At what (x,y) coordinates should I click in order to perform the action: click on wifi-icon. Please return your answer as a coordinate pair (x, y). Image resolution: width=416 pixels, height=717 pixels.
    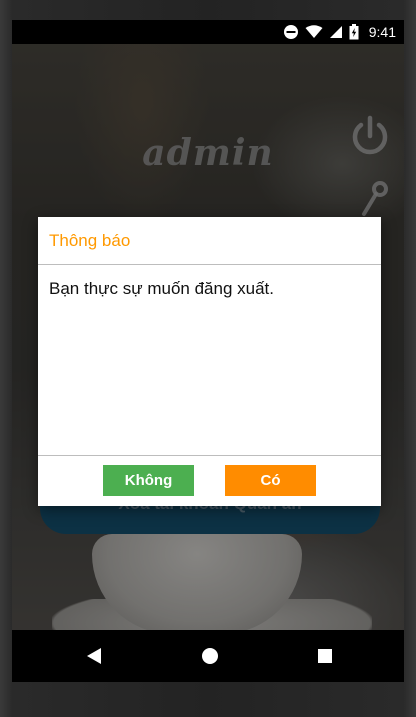
    Looking at the image, I should click on (314, 32).